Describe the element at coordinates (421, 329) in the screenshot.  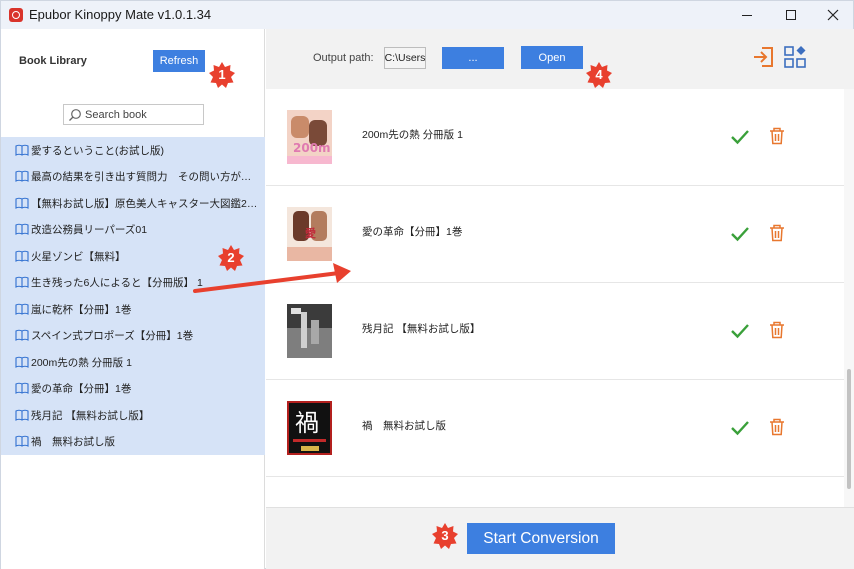
I see `conversion-title: 残月記 【無料お試し版】` at that location.